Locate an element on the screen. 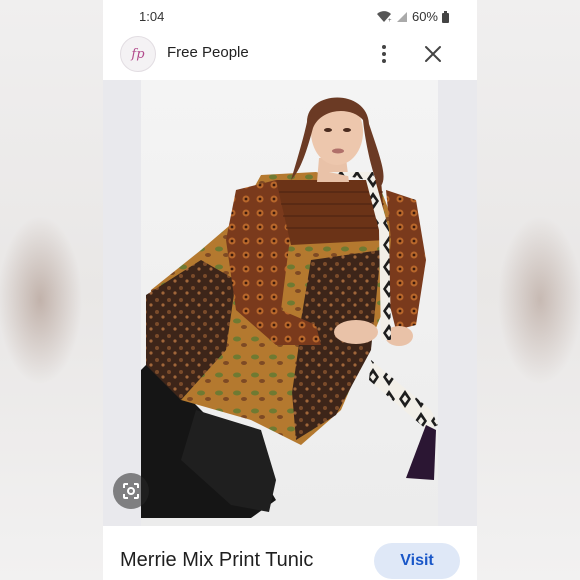 This screenshot has width=580, height=580. site-logo: fp is located at coordinates (138, 54).